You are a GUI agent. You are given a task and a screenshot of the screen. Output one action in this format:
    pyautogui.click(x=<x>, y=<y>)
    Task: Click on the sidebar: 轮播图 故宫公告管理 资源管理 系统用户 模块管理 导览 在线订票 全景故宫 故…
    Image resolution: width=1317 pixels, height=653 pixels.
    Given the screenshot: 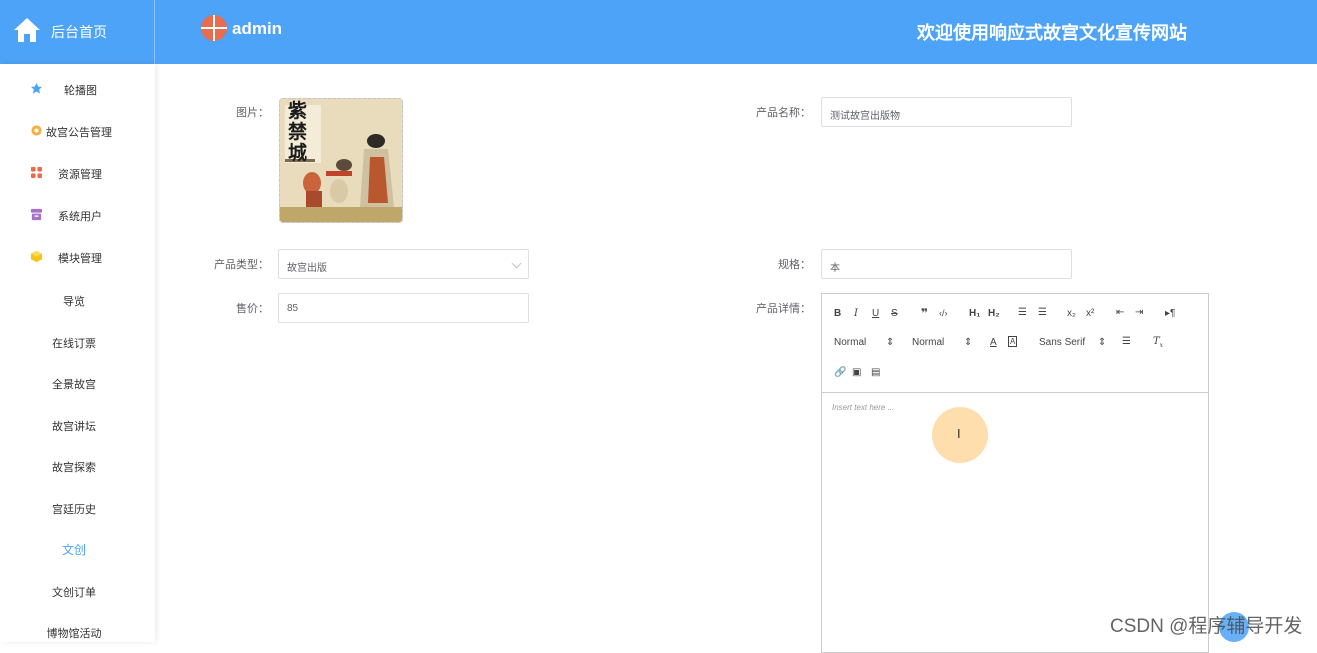 What is the action you would take?
    pyautogui.click(x=77, y=353)
    